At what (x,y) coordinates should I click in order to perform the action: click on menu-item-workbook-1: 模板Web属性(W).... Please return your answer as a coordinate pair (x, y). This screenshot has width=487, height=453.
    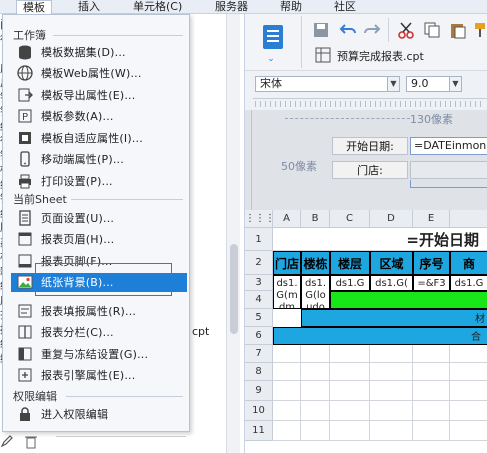
    Looking at the image, I should click on (99, 73).